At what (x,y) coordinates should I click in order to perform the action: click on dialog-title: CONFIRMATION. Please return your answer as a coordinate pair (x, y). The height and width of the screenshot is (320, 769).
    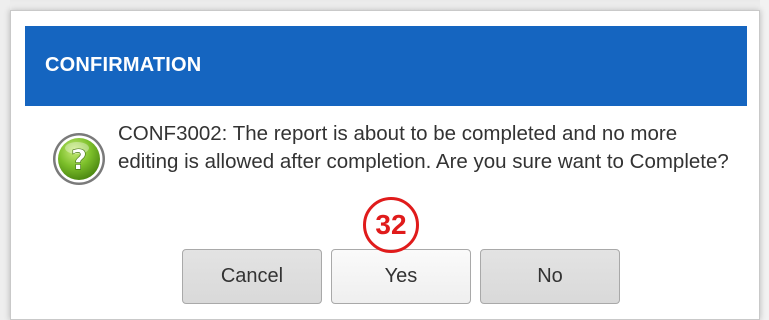
    Looking at the image, I should click on (123, 65).